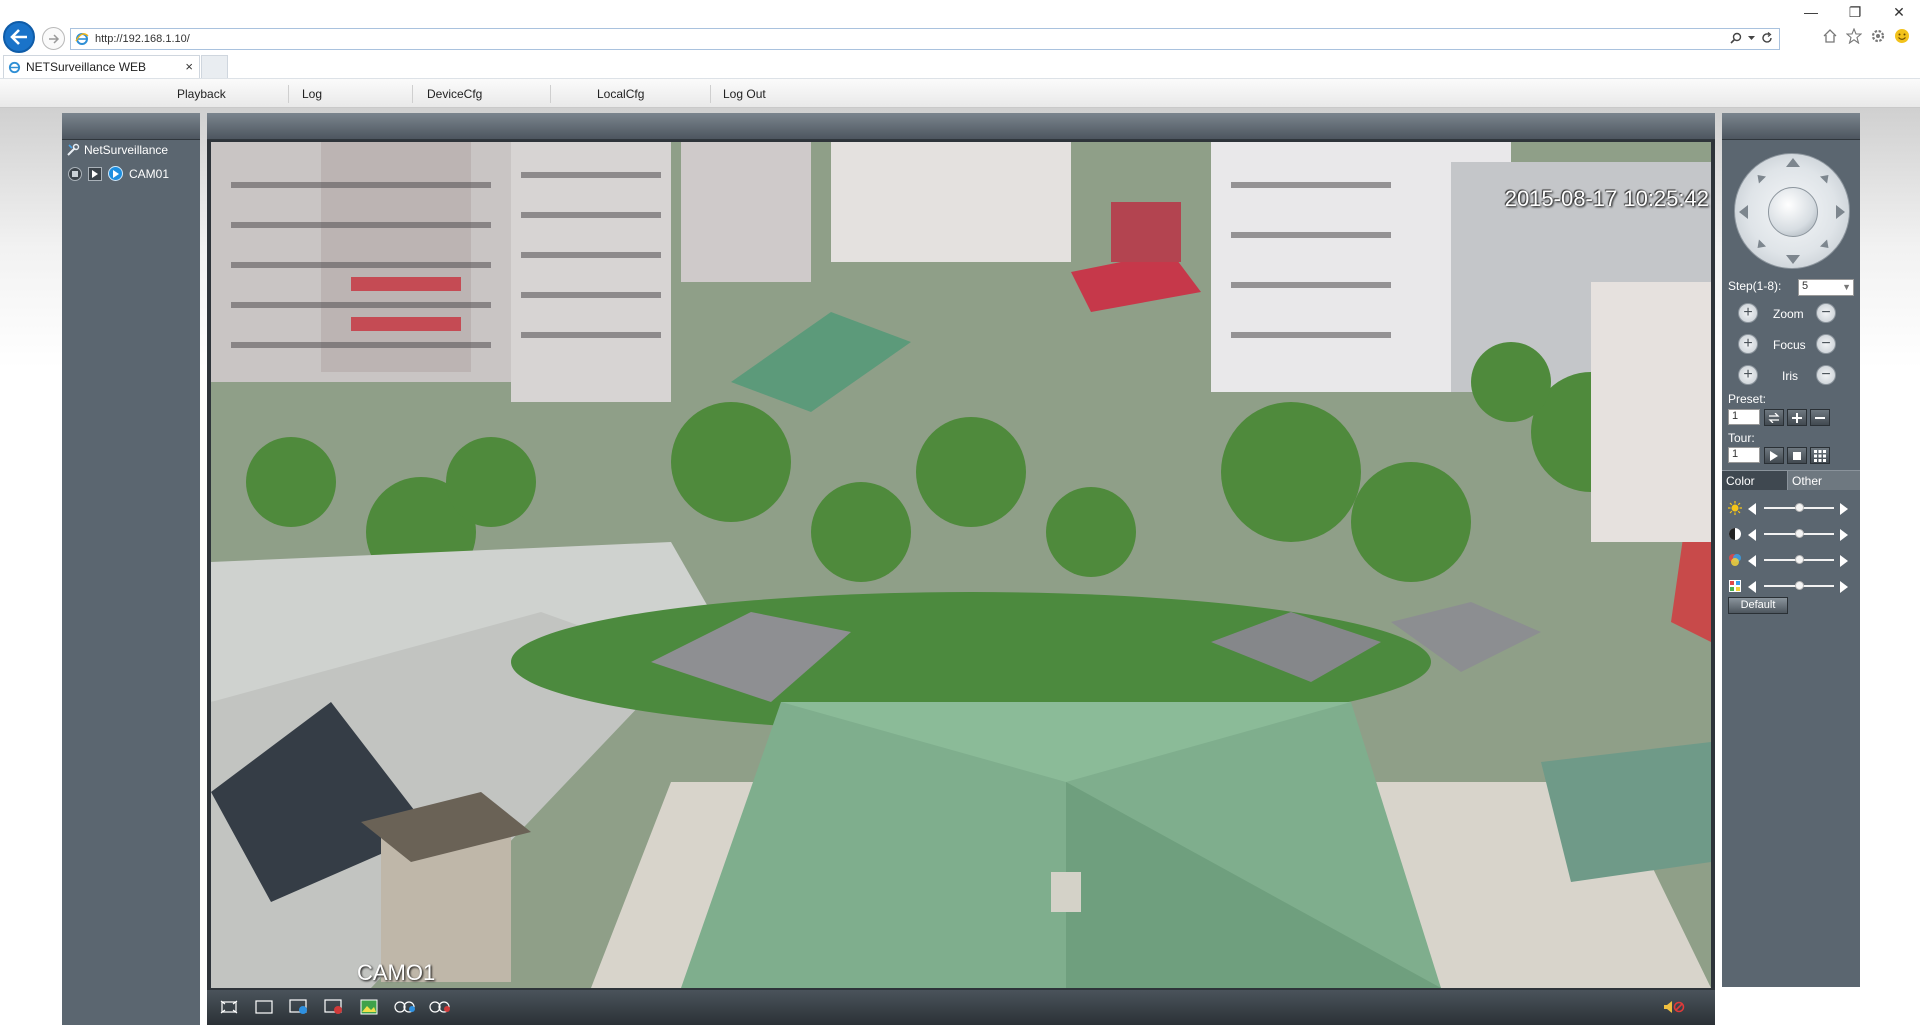  What do you see at coordinates (73, 149) in the screenshot?
I see `device-tools-icon` at bounding box center [73, 149].